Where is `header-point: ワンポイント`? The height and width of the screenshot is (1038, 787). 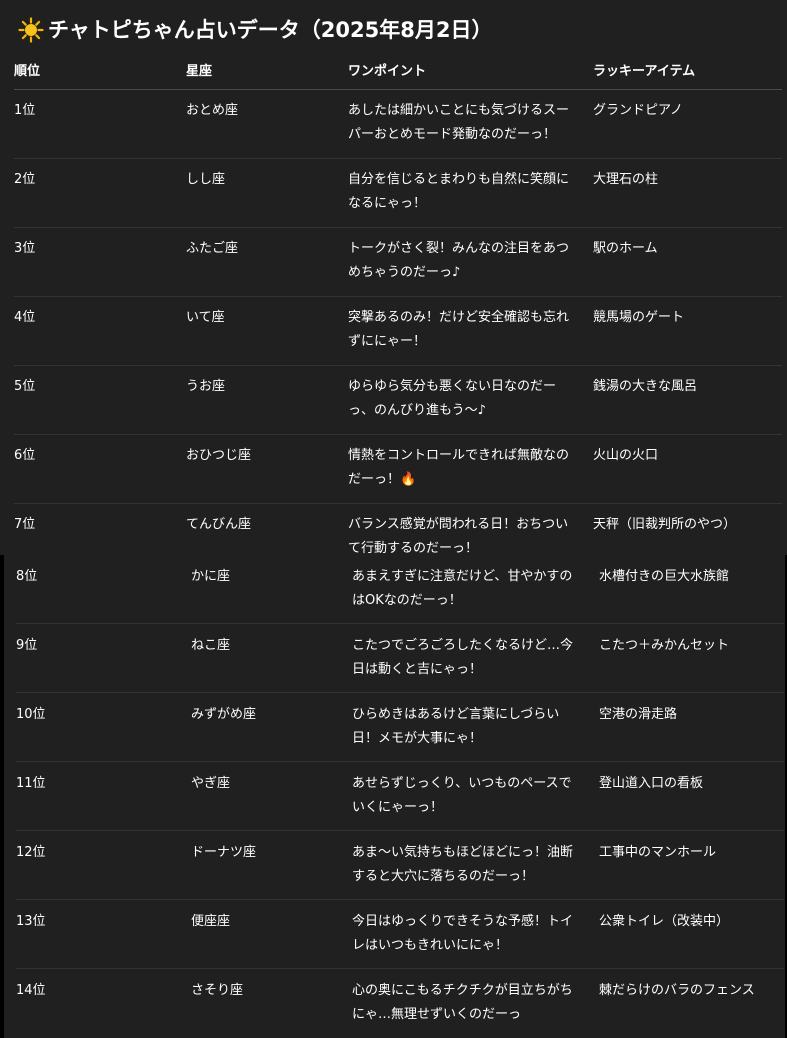
header-point: ワンポイント is located at coordinates (387, 71).